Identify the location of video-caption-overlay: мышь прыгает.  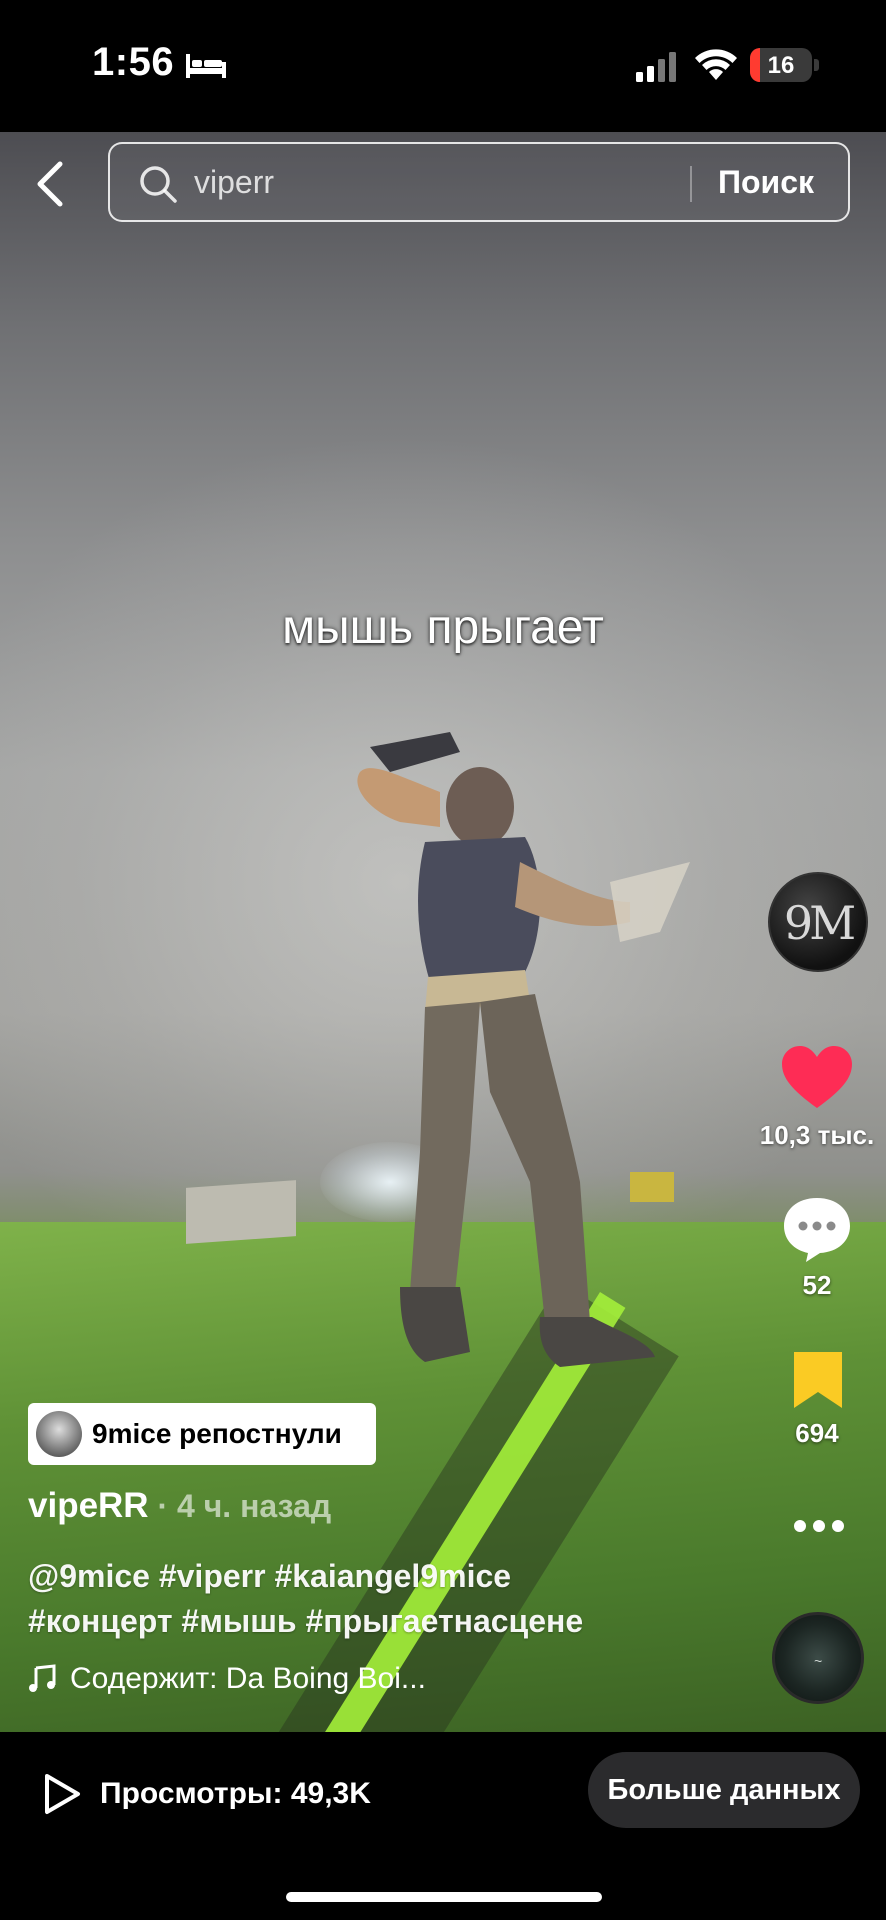
(443, 627).